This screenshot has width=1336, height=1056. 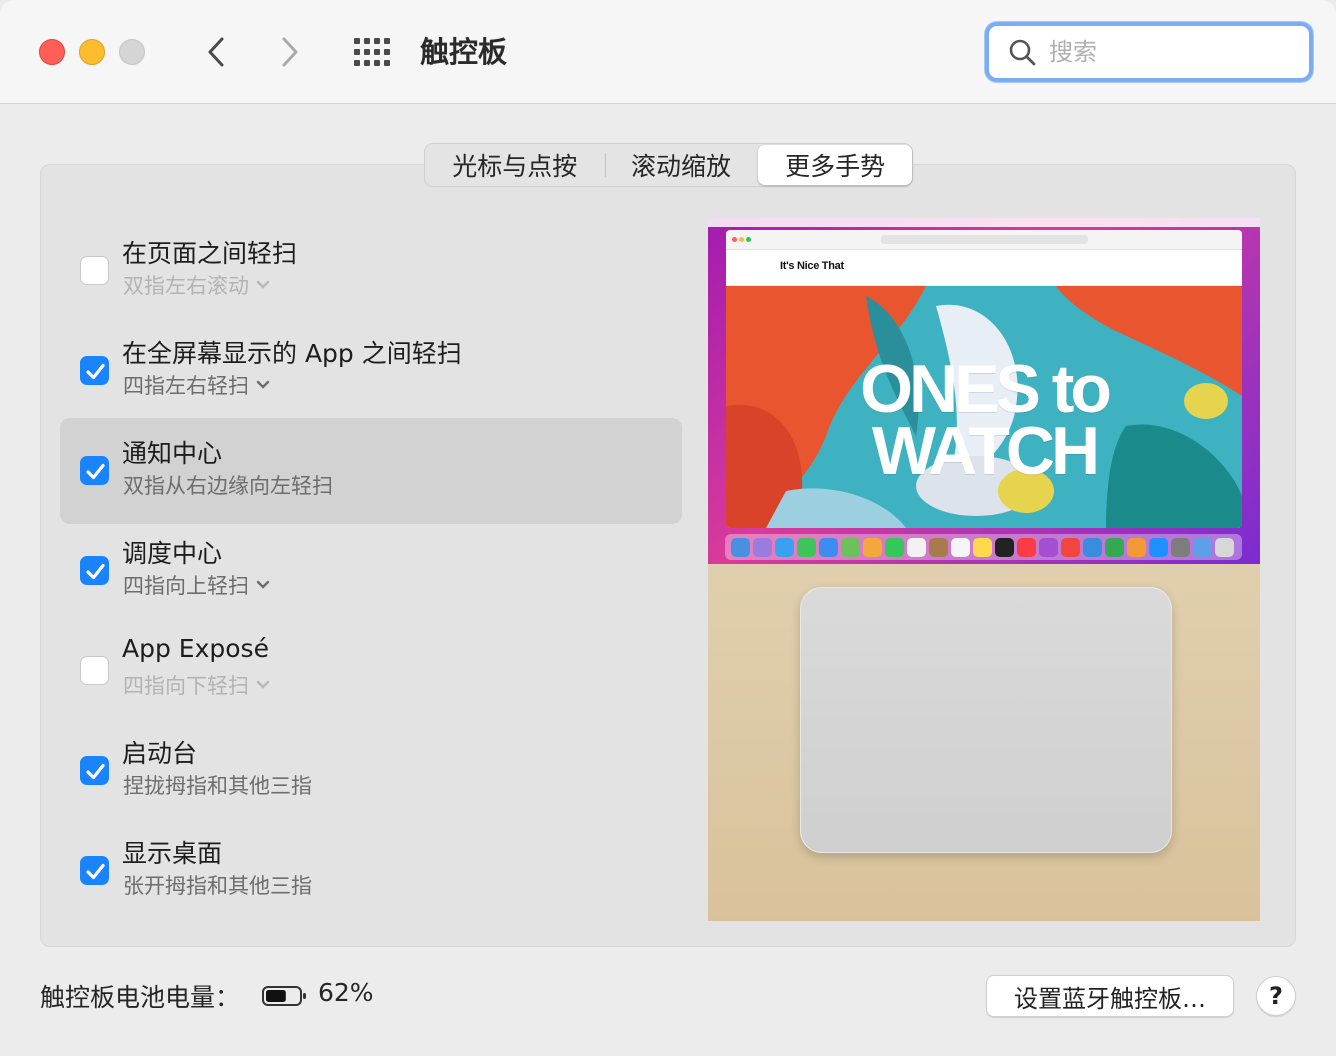 What do you see at coordinates (172, 553) in the screenshot?
I see `gesture-title: 调度中心` at bounding box center [172, 553].